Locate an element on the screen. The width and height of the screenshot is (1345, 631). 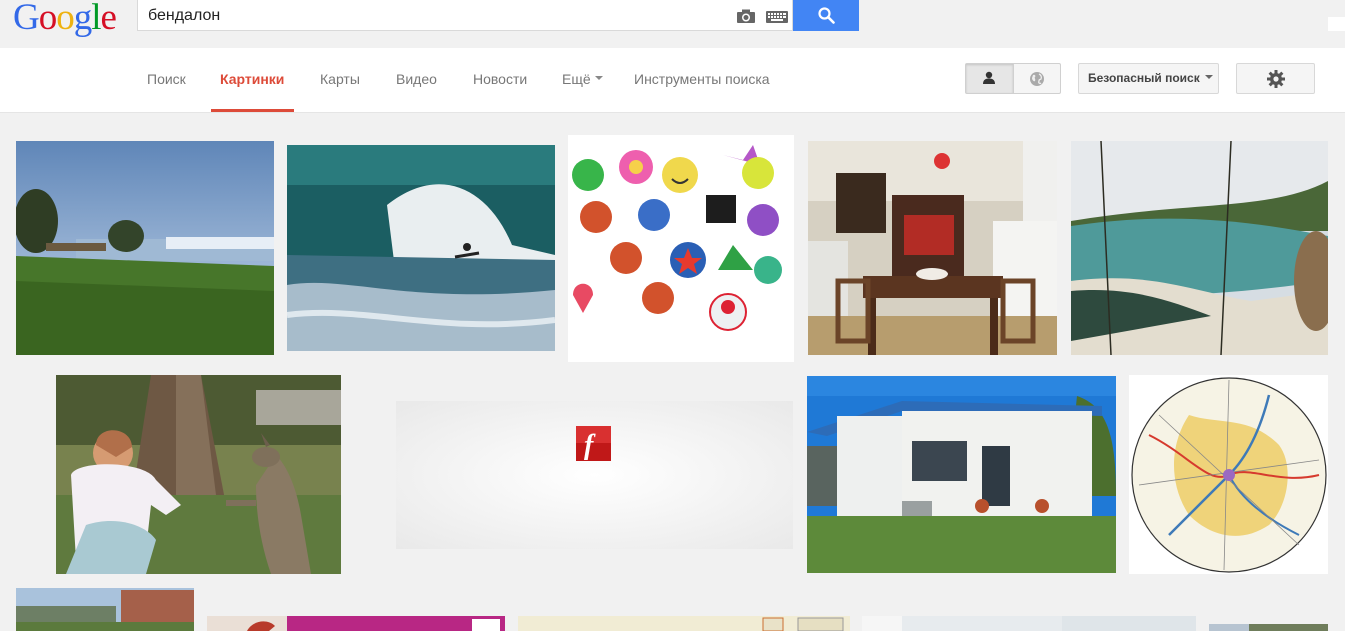
safe-search-label: Безопасный поиск is located at coordinates (1144, 78).